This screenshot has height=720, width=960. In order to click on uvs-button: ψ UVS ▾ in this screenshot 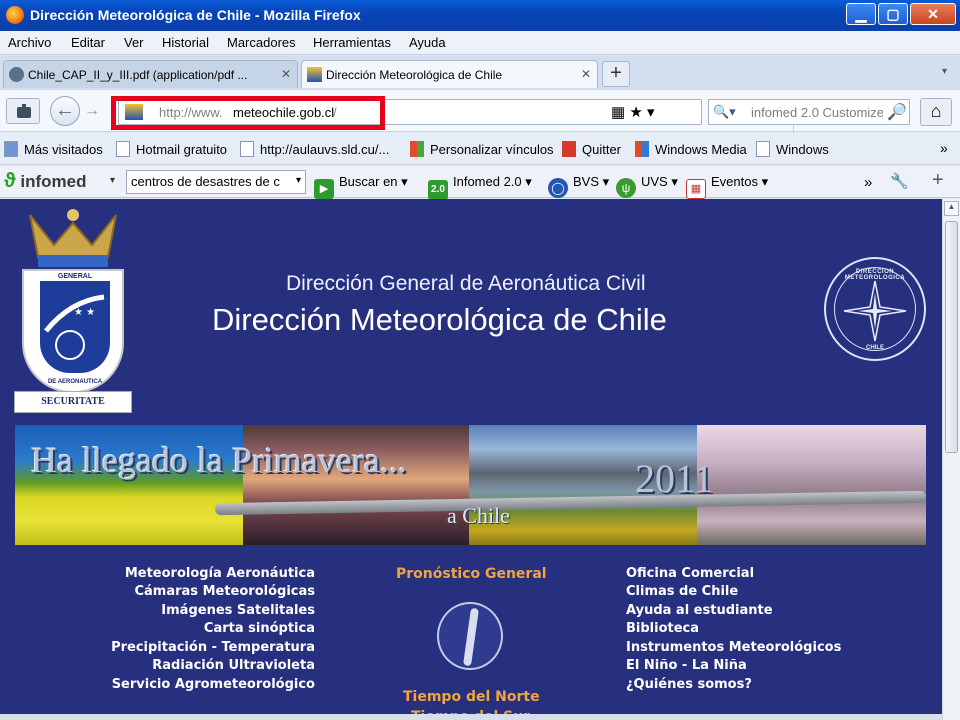, I will do `click(647, 186)`.